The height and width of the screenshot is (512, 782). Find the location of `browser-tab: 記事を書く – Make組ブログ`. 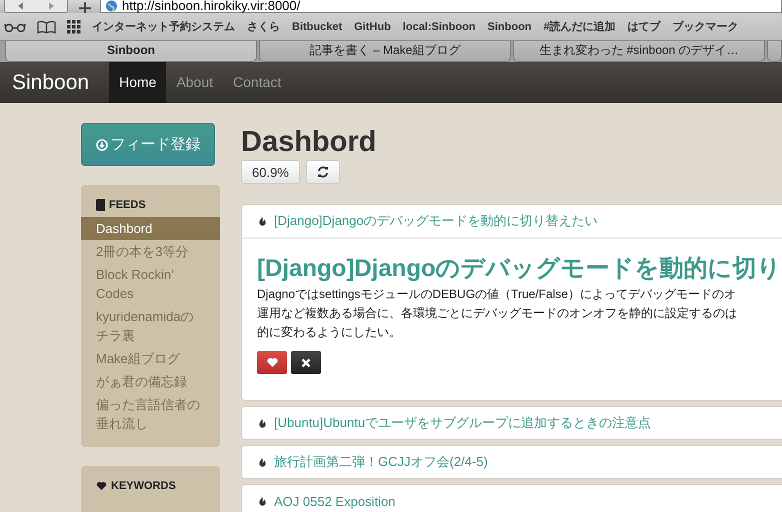

browser-tab: 記事を書く – Make組ブログ is located at coordinates (385, 51).